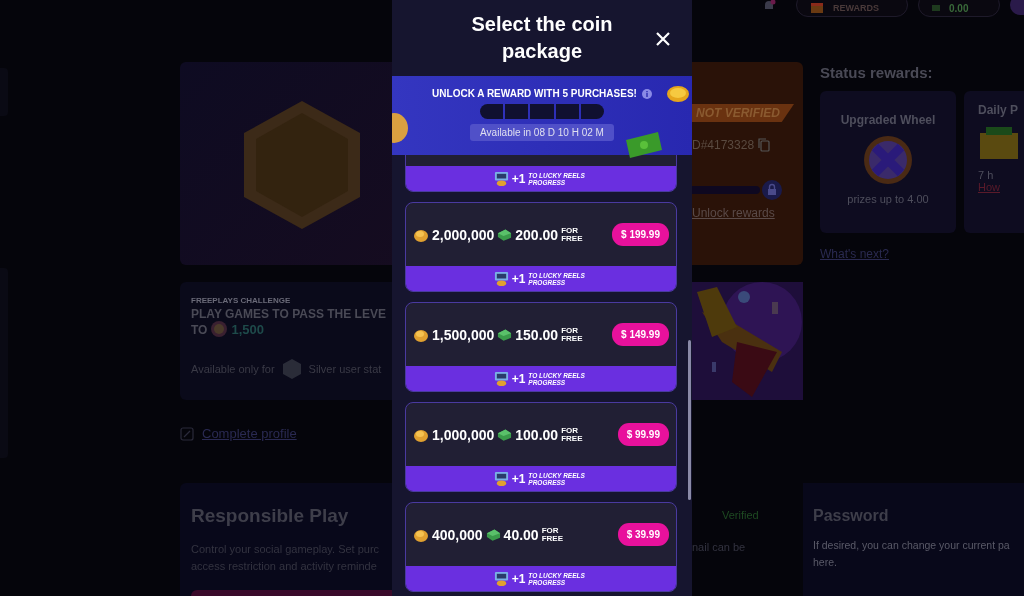 This screenshot has width=1024, height=596. I want to click on reward-title: Upgraded Wheel, so click(888, 120).